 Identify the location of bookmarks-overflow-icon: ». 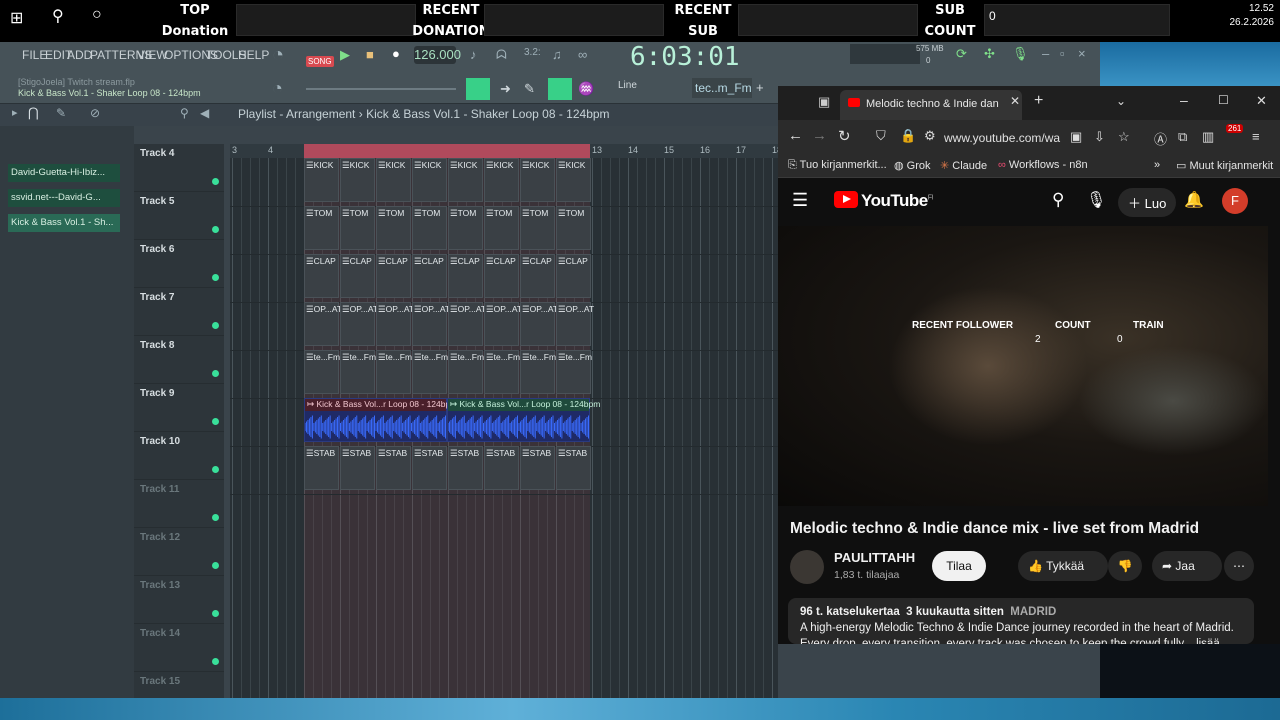
(1157, 165).